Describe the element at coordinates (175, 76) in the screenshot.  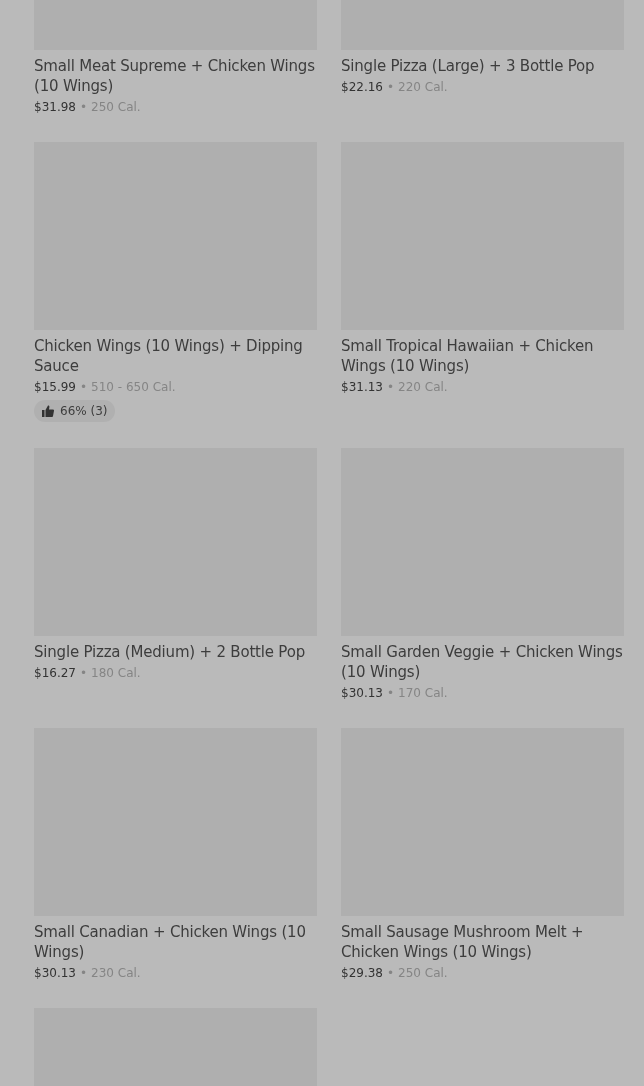
I see `item-title: Small Meat Supreme + Chicken Wings (10 Wings)` at that location.